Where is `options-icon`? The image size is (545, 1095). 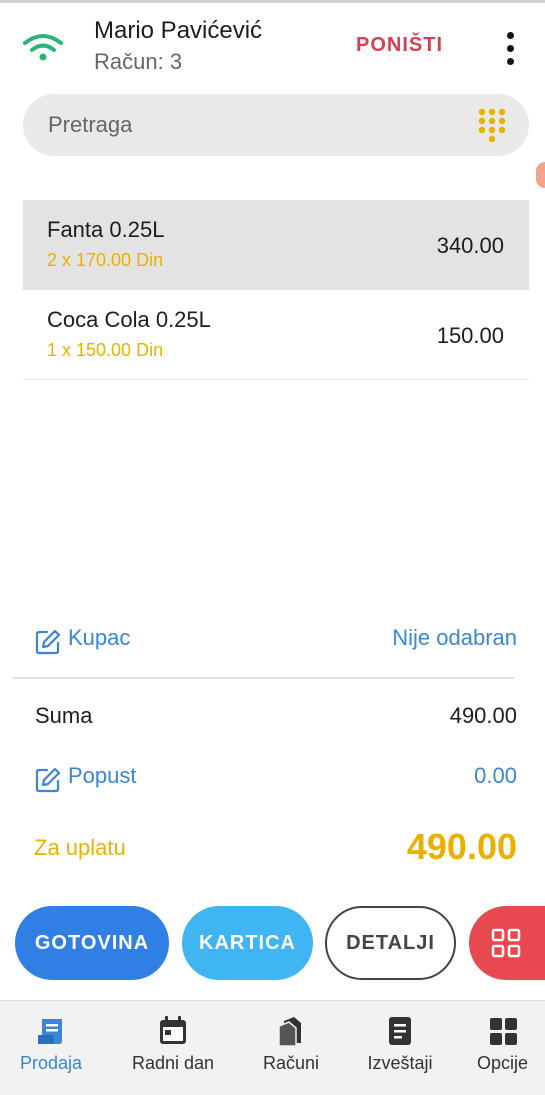
options-icon is located at coordinates (503, 1031).